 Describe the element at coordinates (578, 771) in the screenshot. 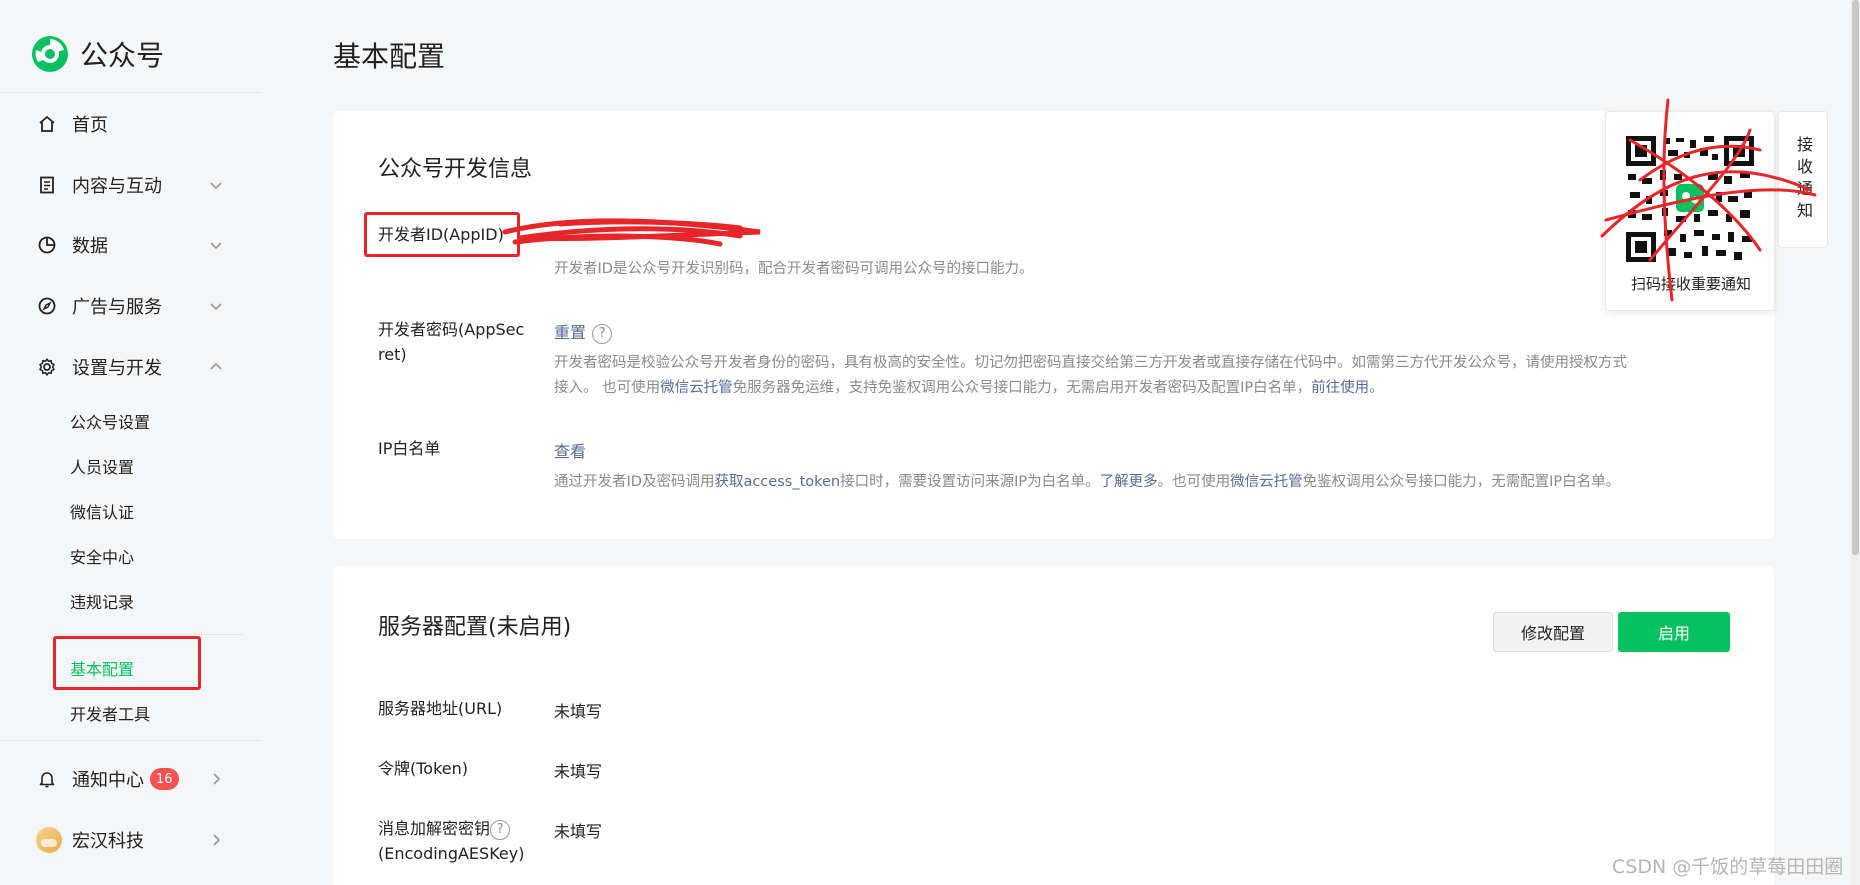

I see `token-value: 未填写` at that location.